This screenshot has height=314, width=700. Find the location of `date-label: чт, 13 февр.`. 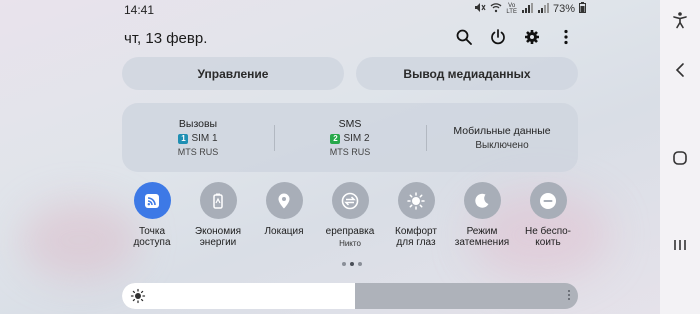

date-label: чт, 13 февр. is located at coordinates (166, 38).